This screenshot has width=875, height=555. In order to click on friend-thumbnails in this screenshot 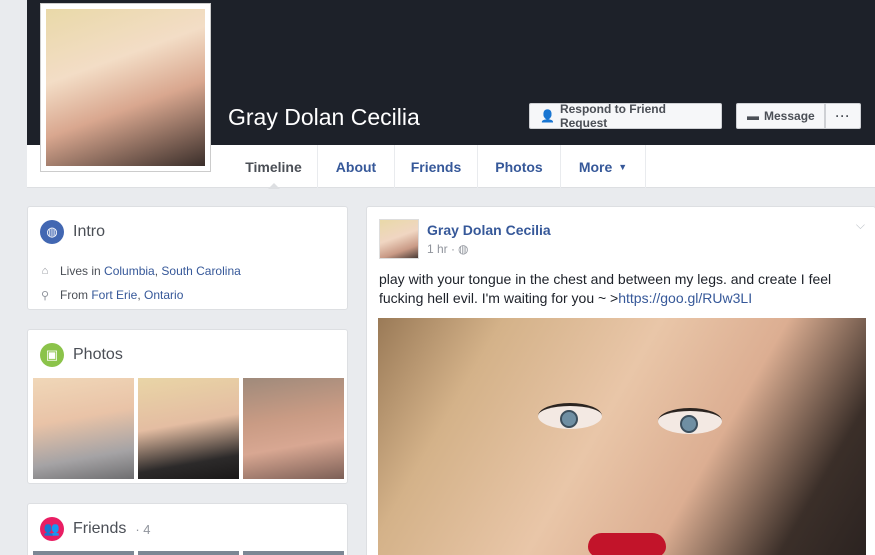, I will do `click(188, 553)`.